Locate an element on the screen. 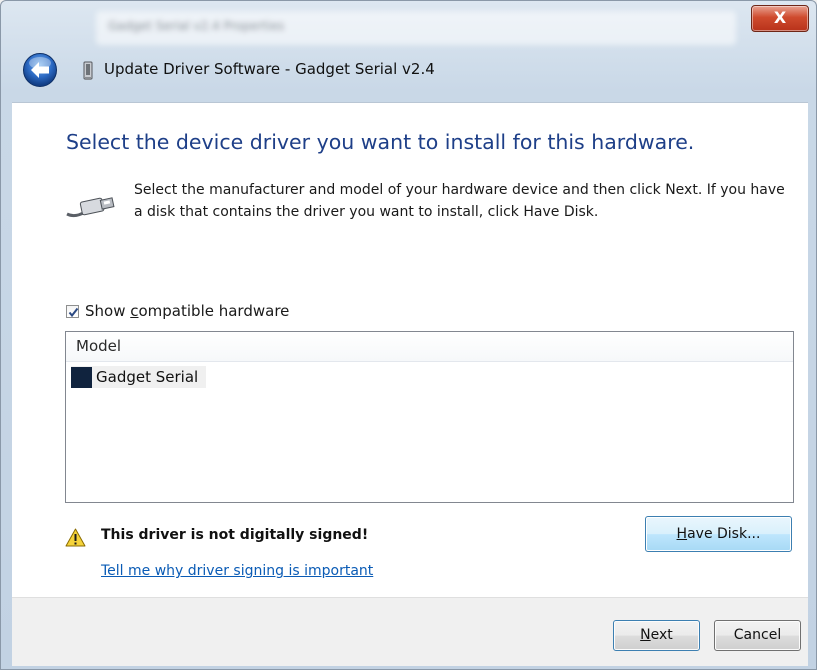  background-window-title-text: Gadget Serial v2.4 Properties is located at coordinates (196, 26).